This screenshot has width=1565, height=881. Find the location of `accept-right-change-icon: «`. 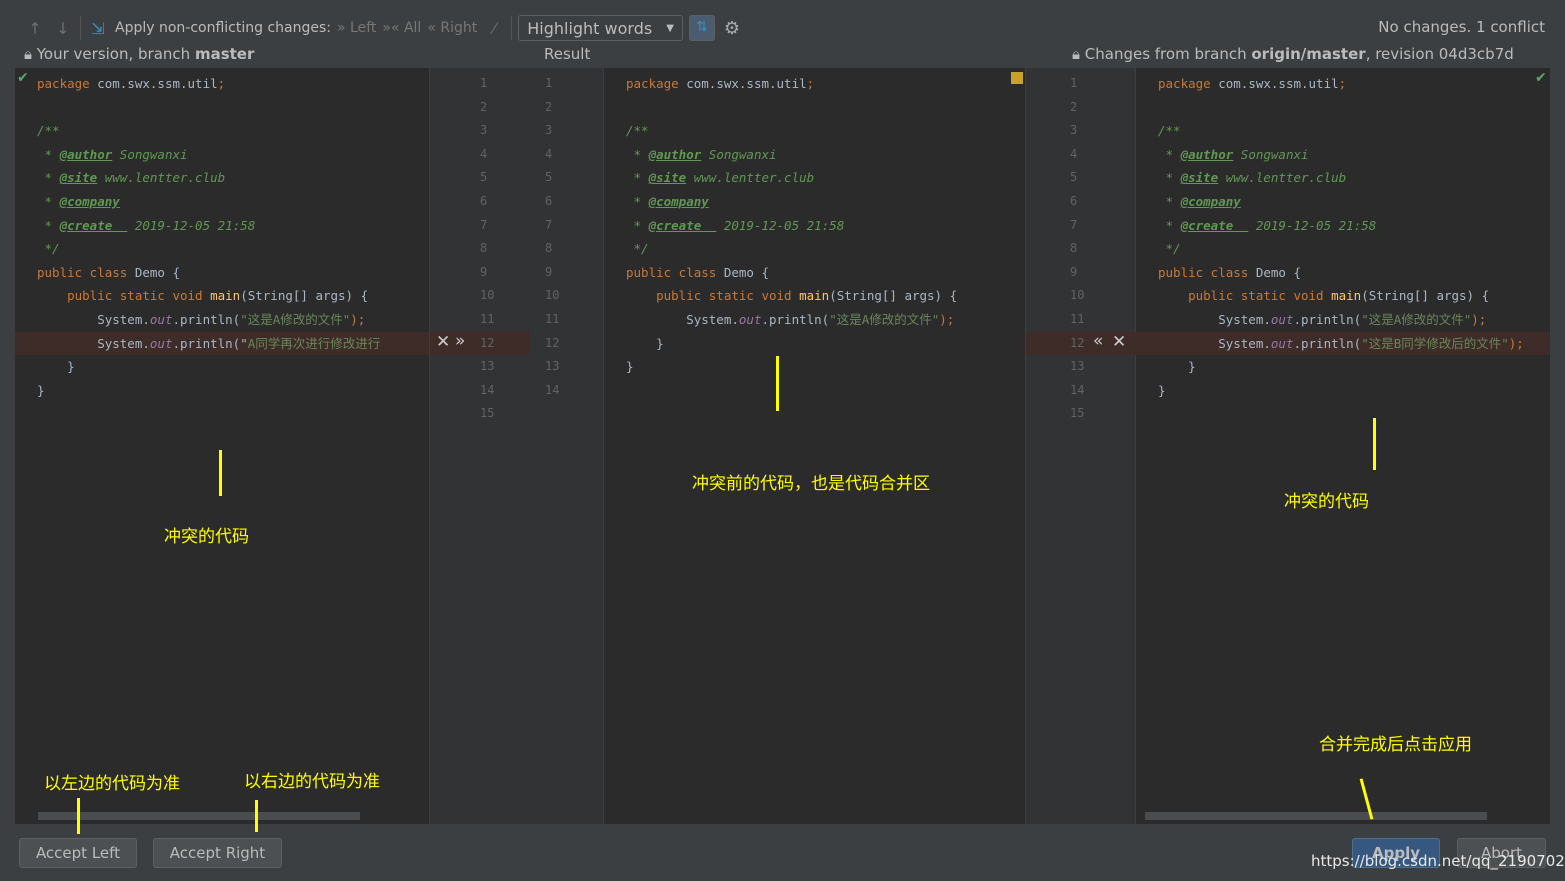

accept-right-change-icon: « is located at coordinates (1098, 341).